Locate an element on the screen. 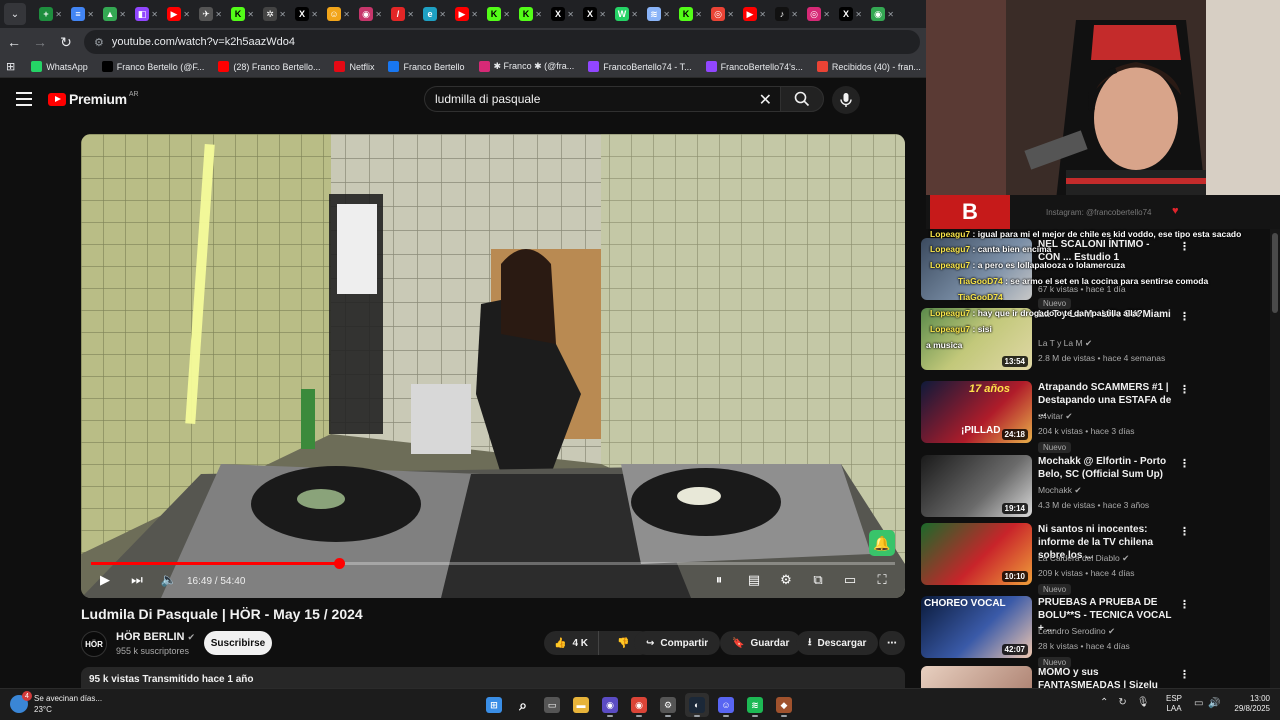 The width and height of the screenshot is (1280, 720). fullscreen-icon: ⛶ is located at coordinates (882, 580).